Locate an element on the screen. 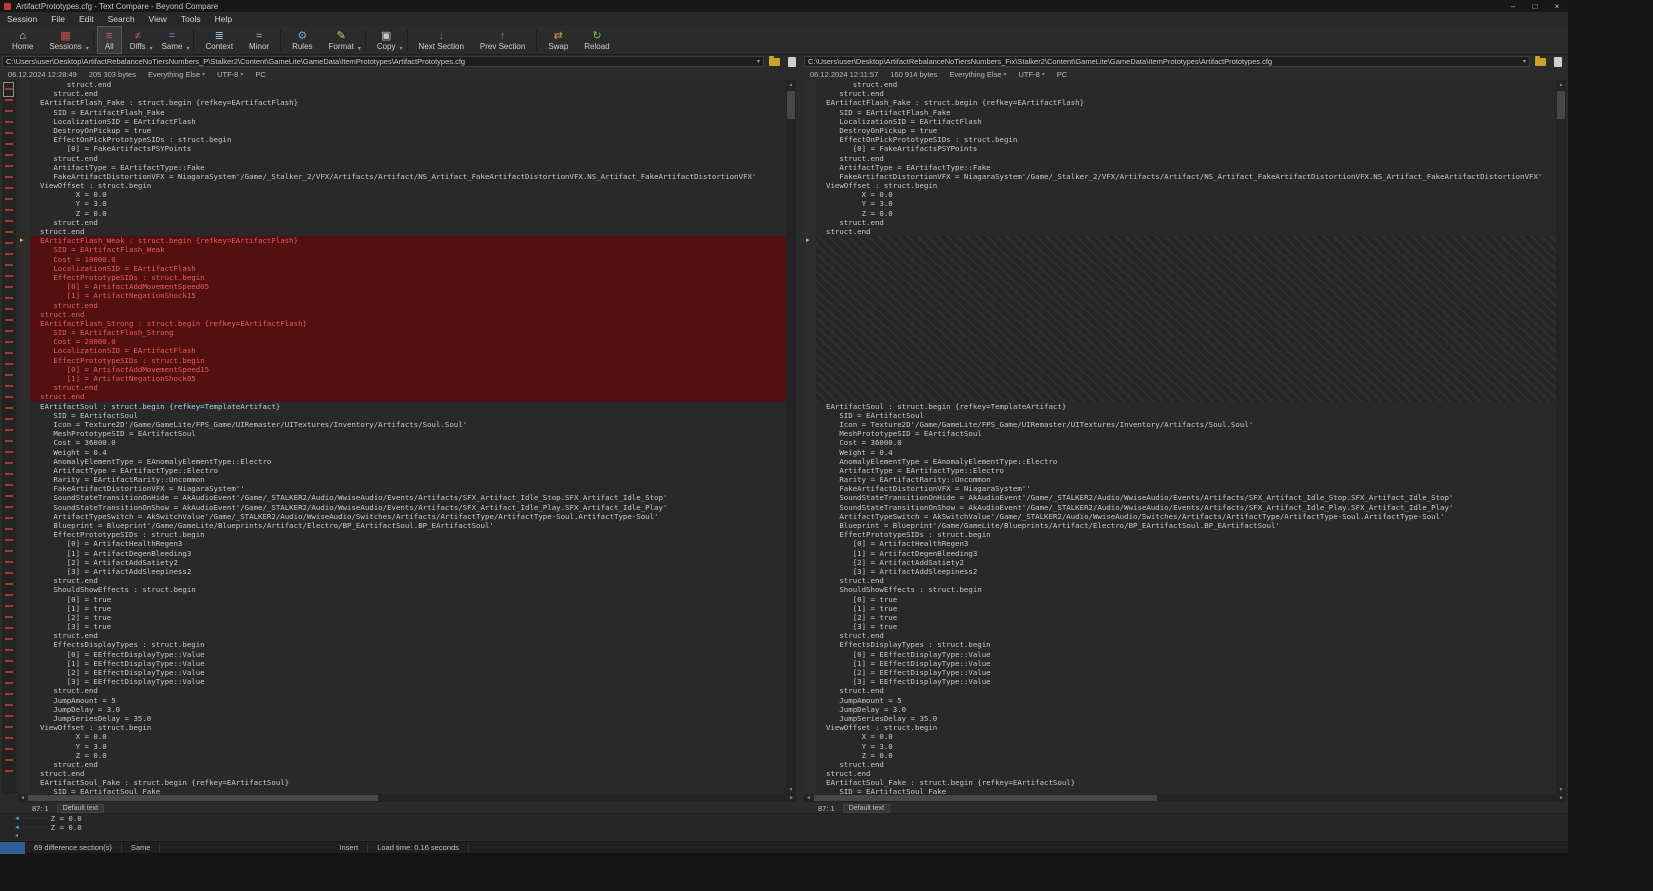 The image size is (1653, 891). right-horizontal-scrollbar: ◄ ► is located at coordinates (1185, 798).